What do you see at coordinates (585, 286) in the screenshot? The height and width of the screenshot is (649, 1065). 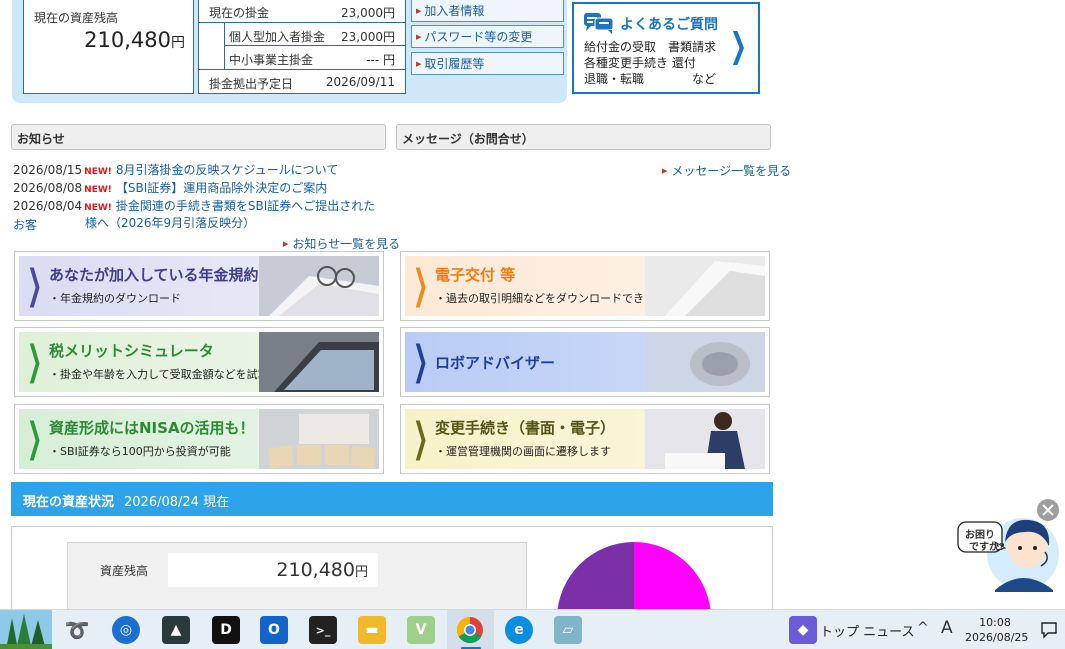 I see `banner-e-delivery: ❯ 電子交付 等 ・過去の取引明細などをダウンロードできます` at bounding box center [585, 286].